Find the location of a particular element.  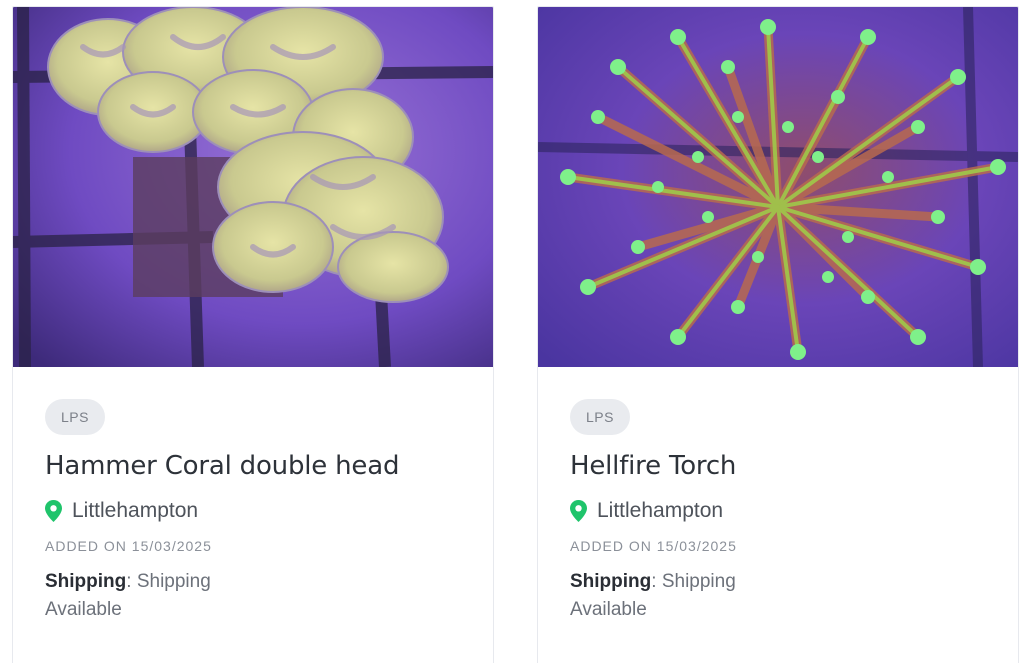

listing-title: Hammer Coral double head is located at coordinates (253, 466).